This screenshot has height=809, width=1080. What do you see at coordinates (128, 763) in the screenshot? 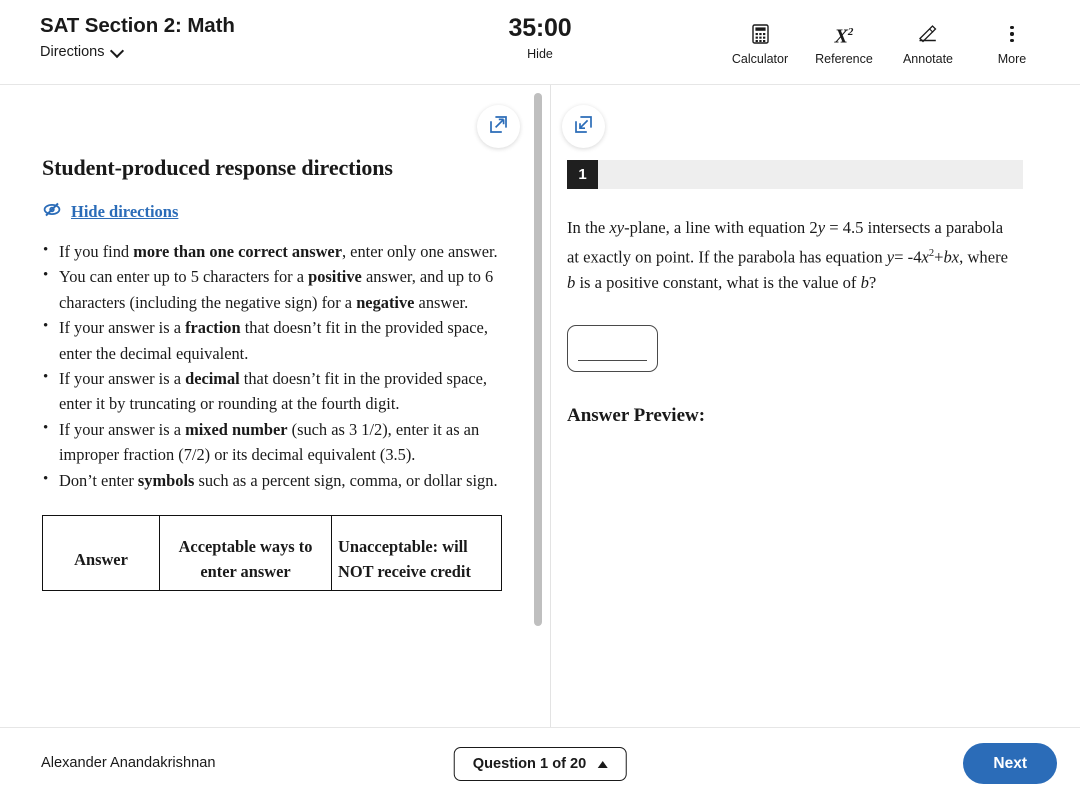
I see `student-name: Alexander Anandakrishnan` at bounding box center [128, 763].